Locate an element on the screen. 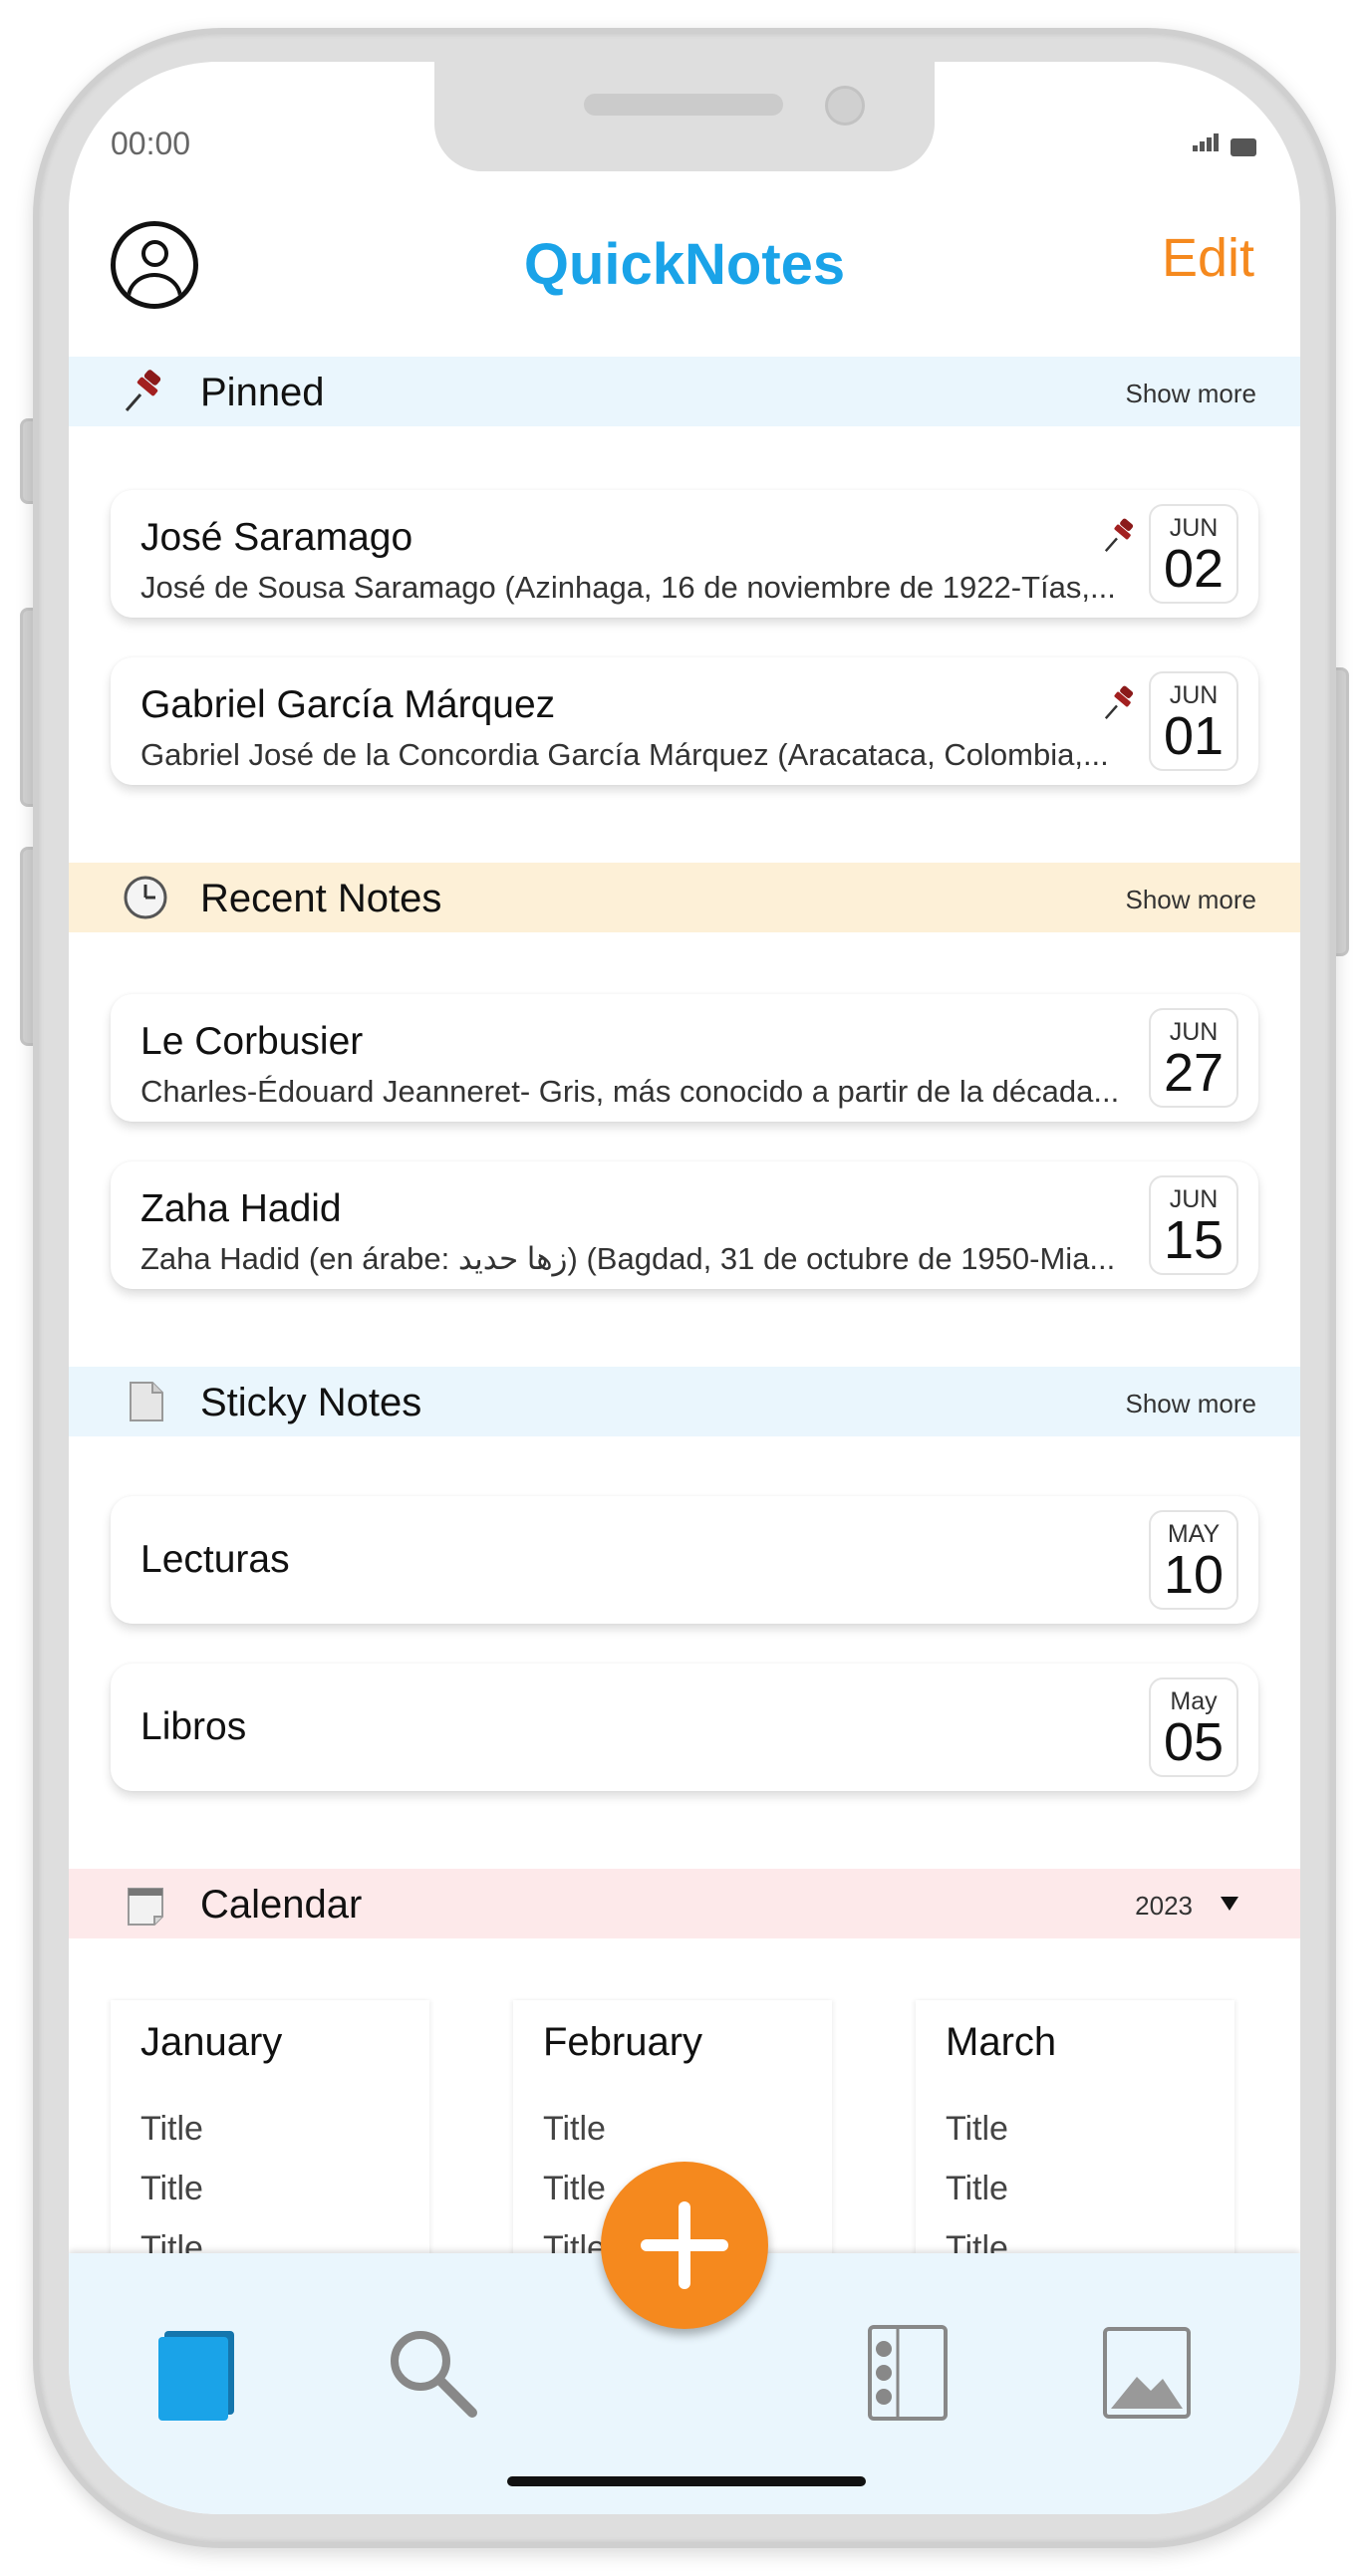 The height and width of the screenshot is (2576, 1369). pinned-title: Pinned is located at coordinates (263, 392).